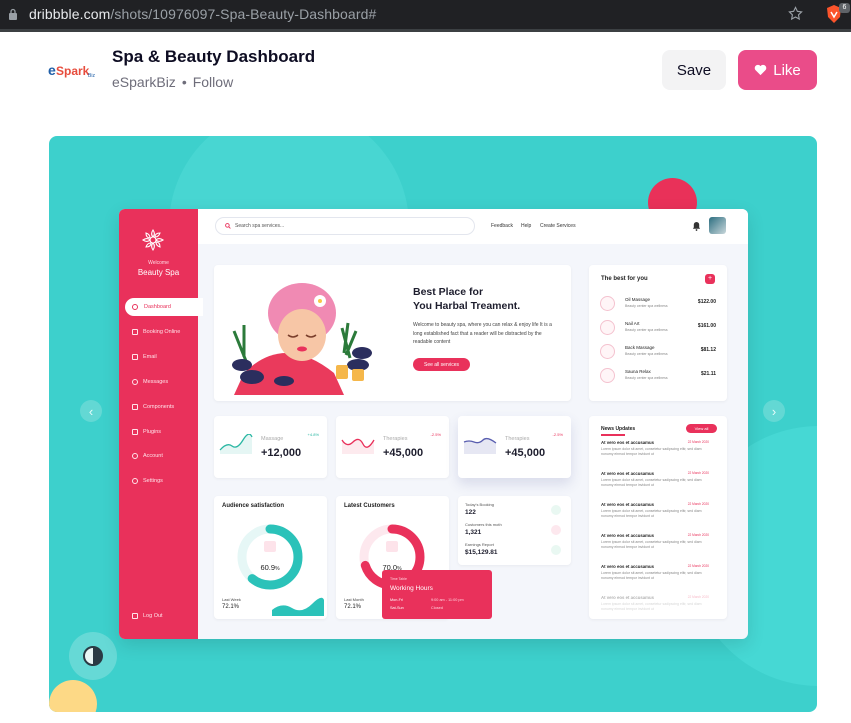  What do you see at coordinates (144, 357) in the screenshot?
I see `sidebar-item-email: Email` at bounding box center [144, 357].